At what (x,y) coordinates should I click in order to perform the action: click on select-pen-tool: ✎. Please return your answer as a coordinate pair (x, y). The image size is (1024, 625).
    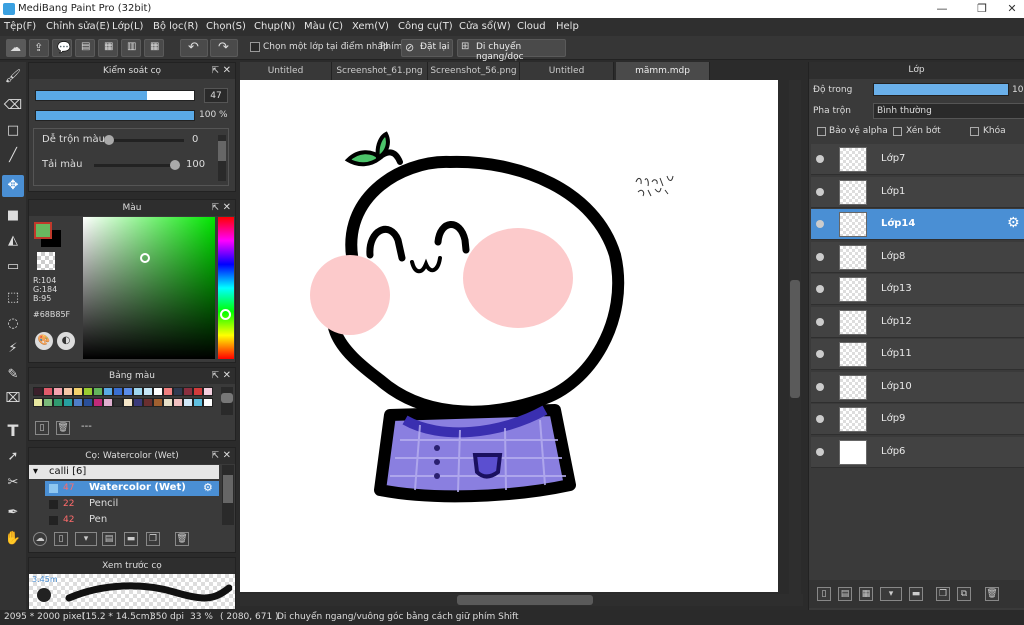
    Looking at the image, I should click on (13, 375).